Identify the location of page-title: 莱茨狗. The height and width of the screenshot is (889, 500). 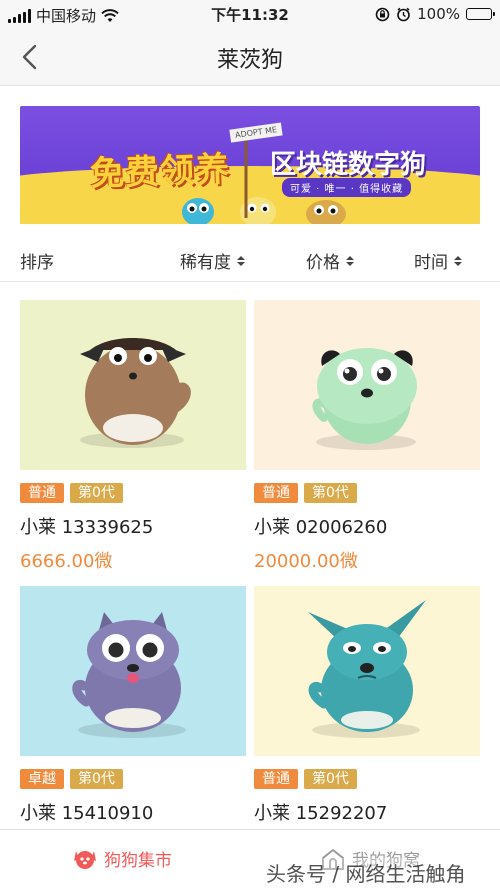
(249, 60).